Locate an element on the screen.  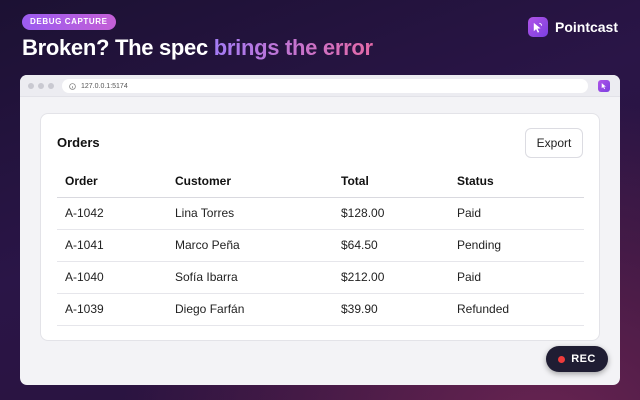
order-total: $212.00 is located at coordinates (391, 277).